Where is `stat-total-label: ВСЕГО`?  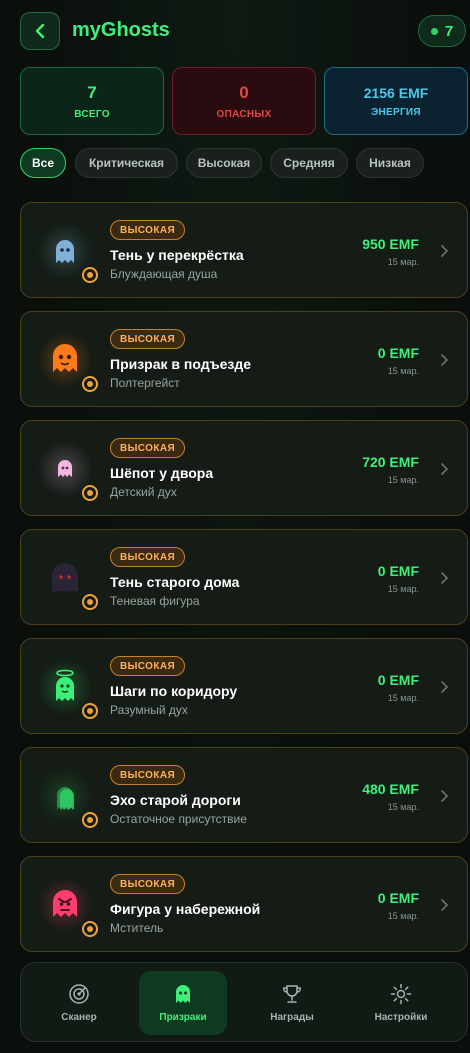 stat-total-label: ВСЕГО is located at coordinates (92, 114).